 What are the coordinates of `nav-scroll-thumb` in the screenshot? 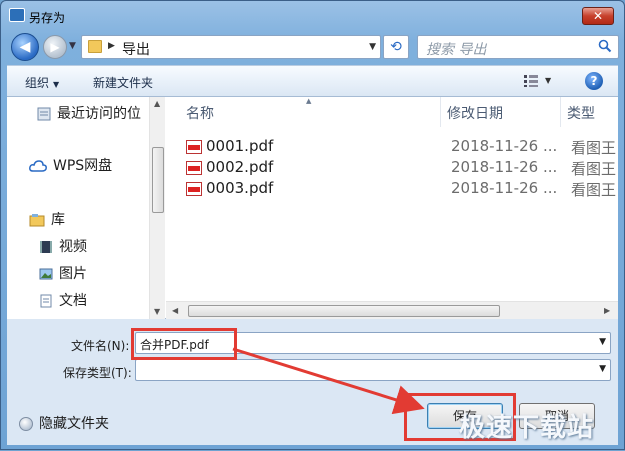 It's located at (158, 180).